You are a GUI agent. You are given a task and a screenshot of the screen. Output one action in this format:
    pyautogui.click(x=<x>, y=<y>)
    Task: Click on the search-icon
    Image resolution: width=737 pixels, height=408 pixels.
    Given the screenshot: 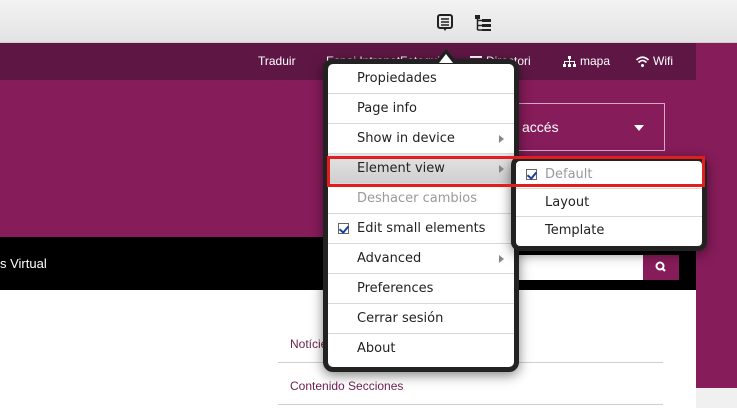 What is the action you would take?
    pyautogui.click(x=660, y=266)
    